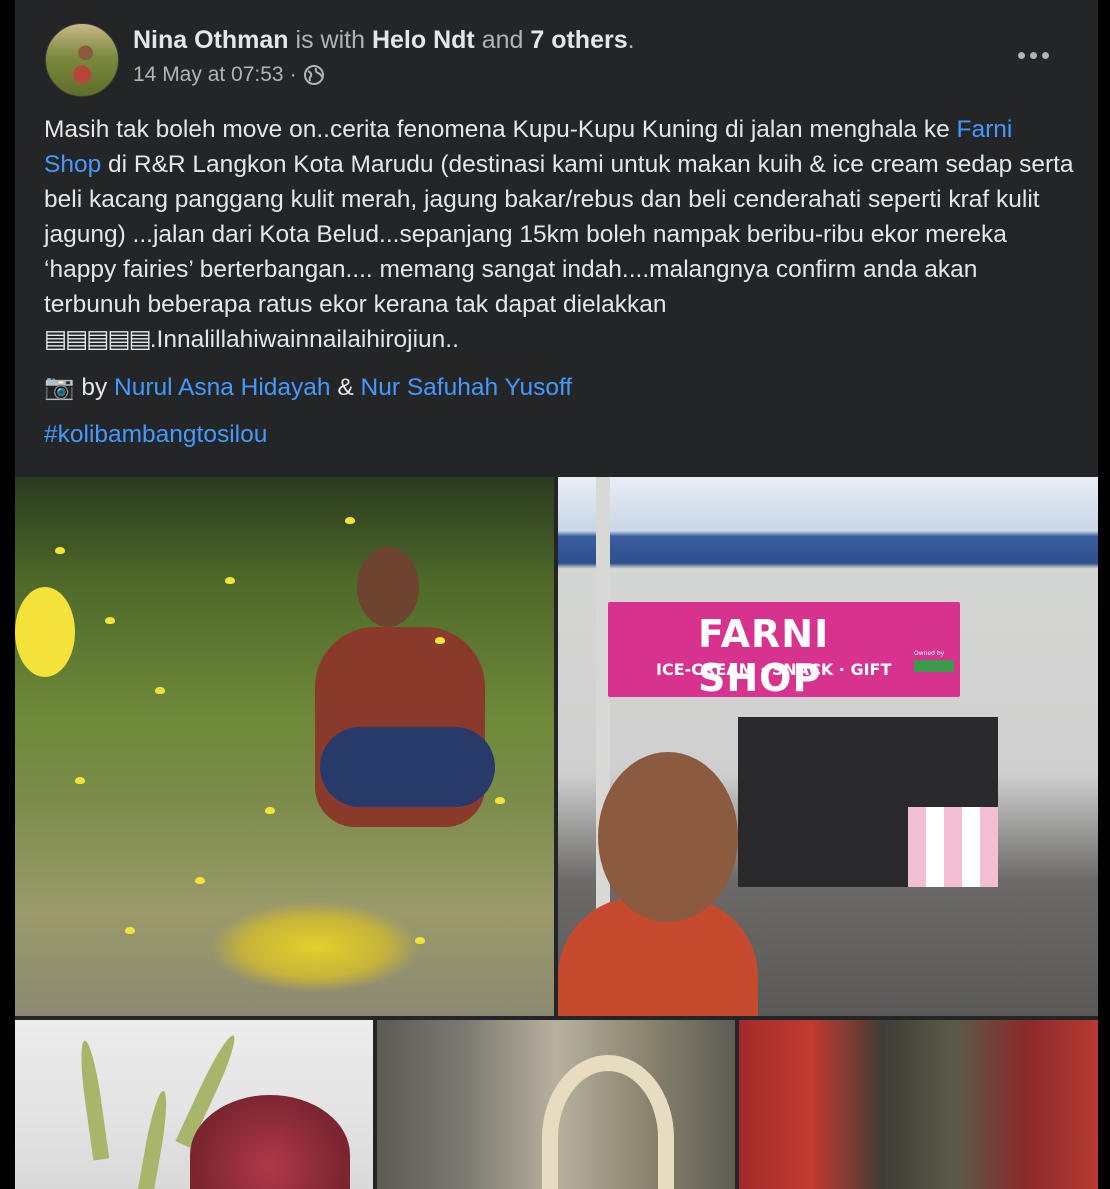  I want to click on author-avatar, so click(82, 60).